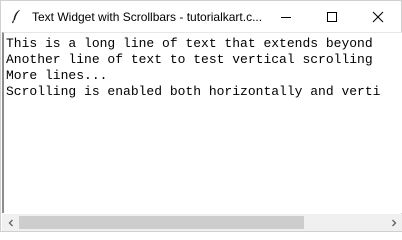 This screenshot has height=240, width=402. What do you see at coordinates (161, 222) in the screenshot?
I see `scrollbar-thumb` at bounding box center [161, 222].